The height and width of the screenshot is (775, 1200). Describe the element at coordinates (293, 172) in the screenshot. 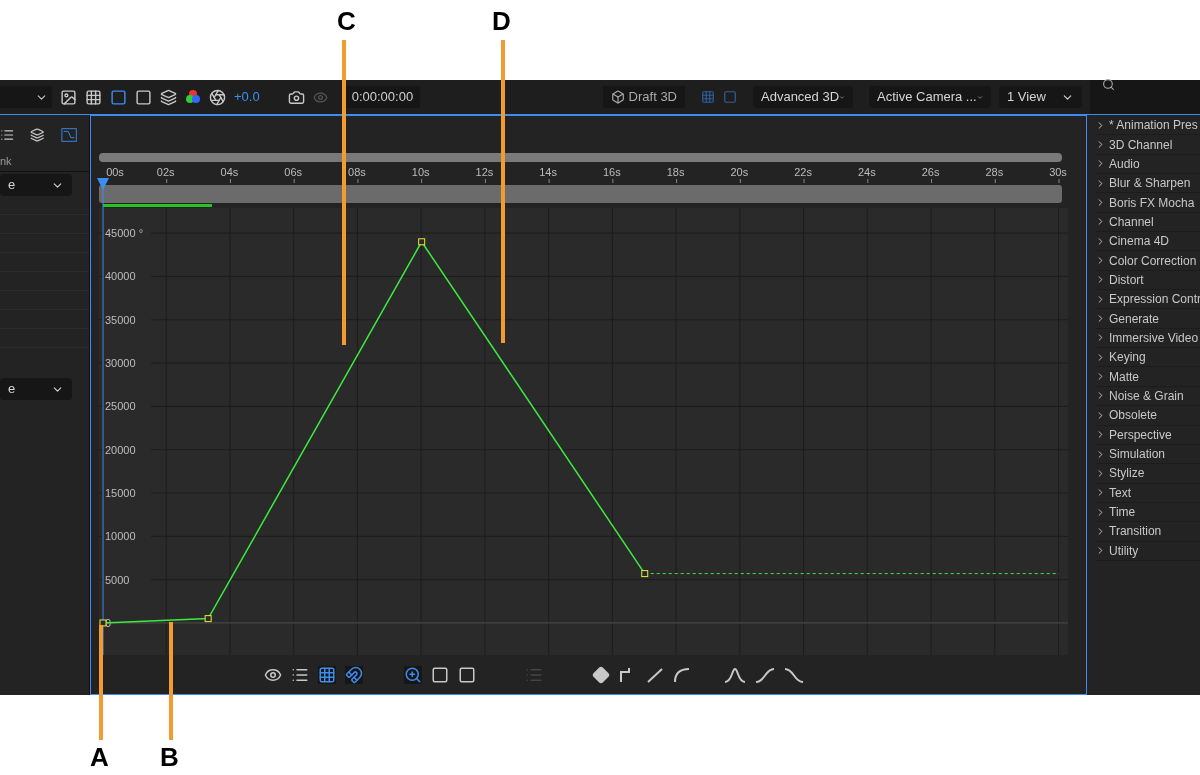

I see `time-label: 06s` at that location.